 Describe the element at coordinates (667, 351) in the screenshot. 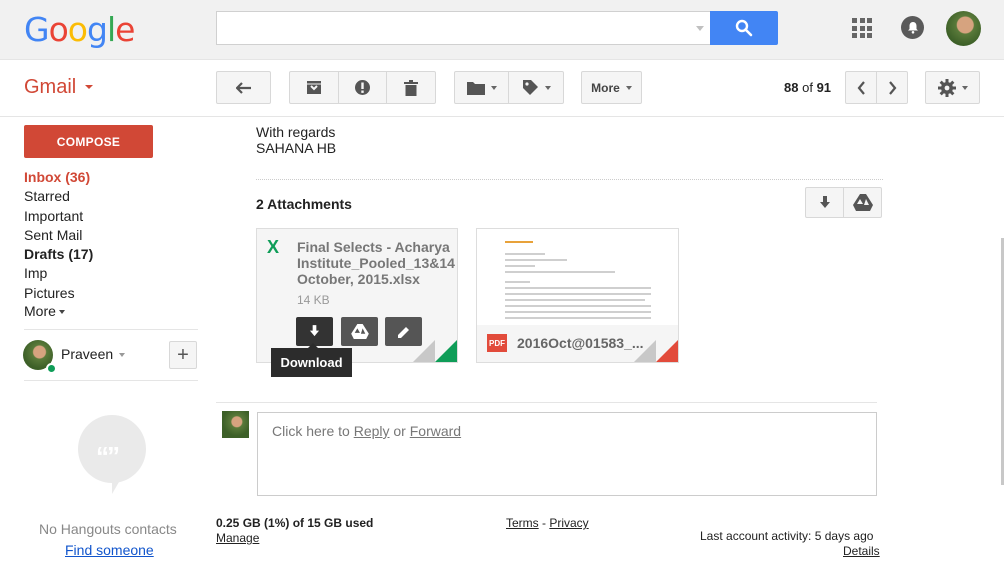

I see `pdf-corner-fold` at that location.